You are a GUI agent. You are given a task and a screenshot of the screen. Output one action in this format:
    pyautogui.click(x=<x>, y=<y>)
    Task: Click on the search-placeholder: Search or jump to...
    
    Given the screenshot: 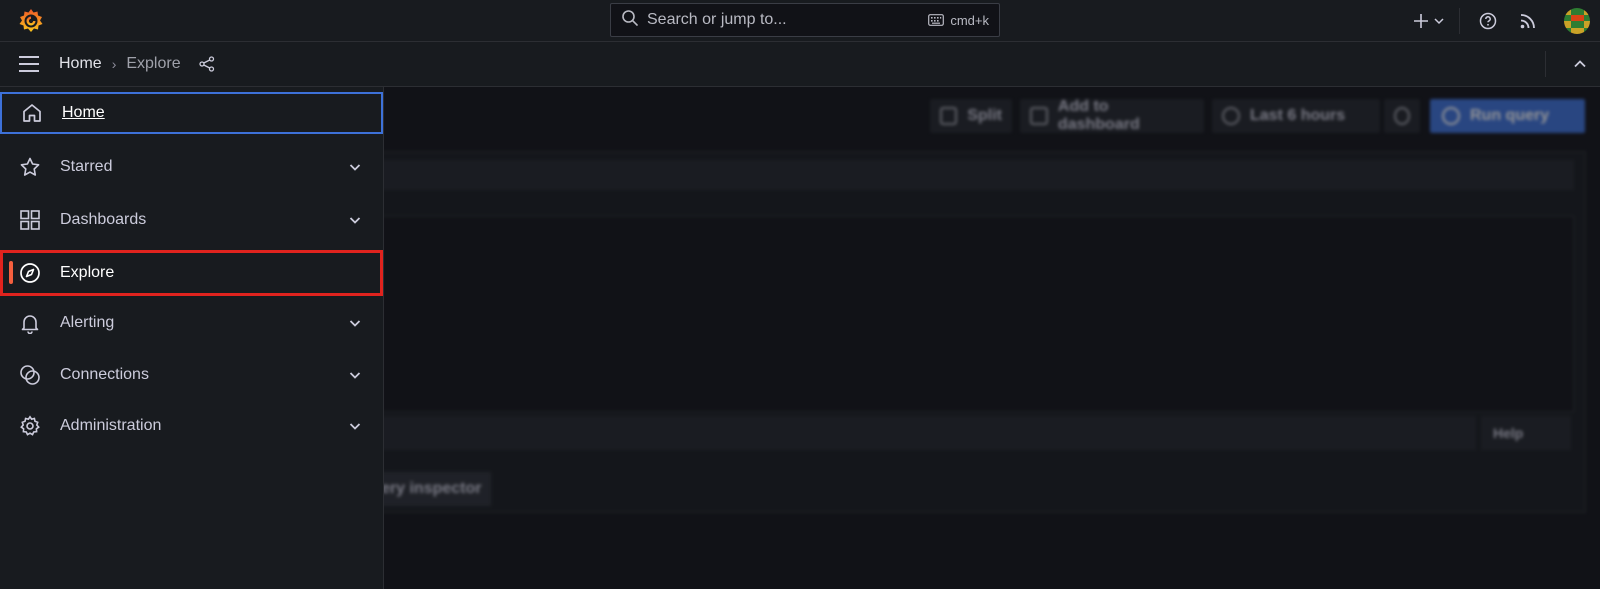 What is the action you would take?
    pyautogui.click(x=717, y=19)
    